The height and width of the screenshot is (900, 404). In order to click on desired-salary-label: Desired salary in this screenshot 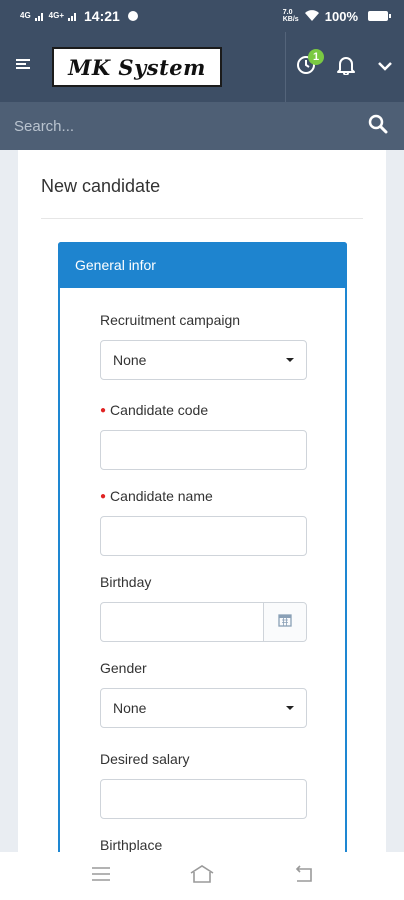, I will do `click(145, 759)`.